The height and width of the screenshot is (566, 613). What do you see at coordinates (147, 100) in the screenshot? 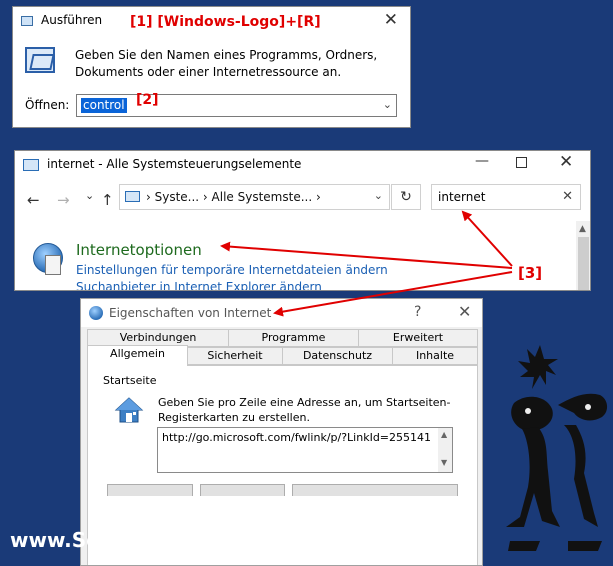
I see `annotation-step2: [2]` at bounding box center [147, 100].